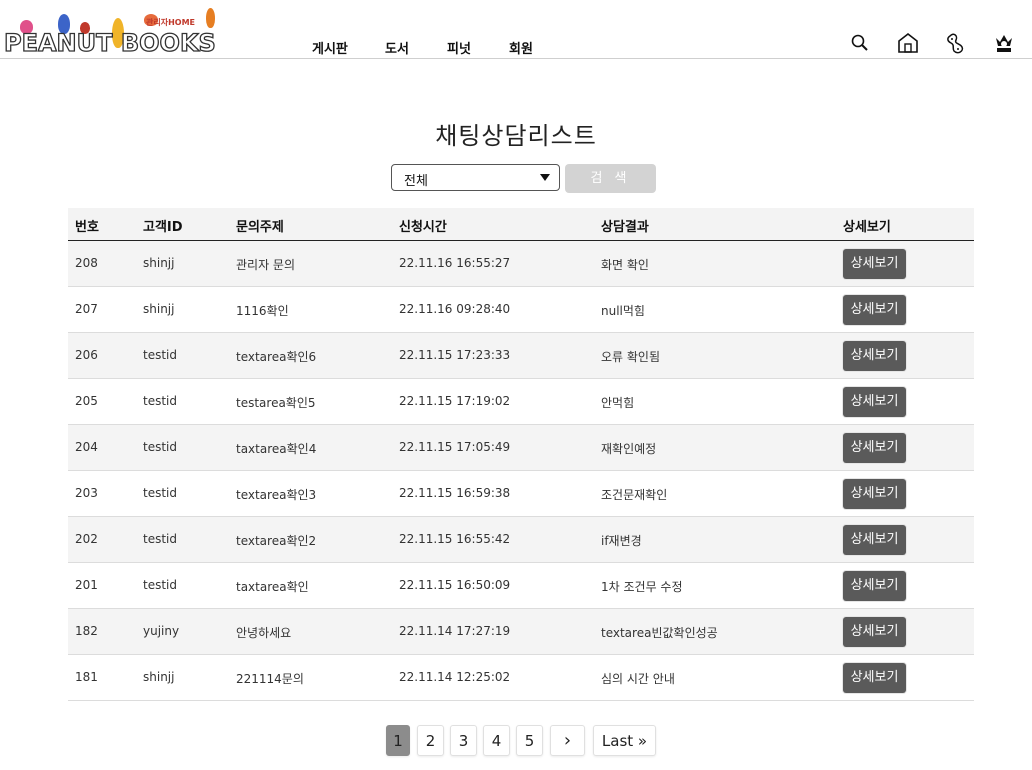 This screenshot has width=1032, height=770. What do you see at coordinates (631, 357) in the screenshot?
I see `cell-result: 오류 확인됨` at bounding box center [631, 357].